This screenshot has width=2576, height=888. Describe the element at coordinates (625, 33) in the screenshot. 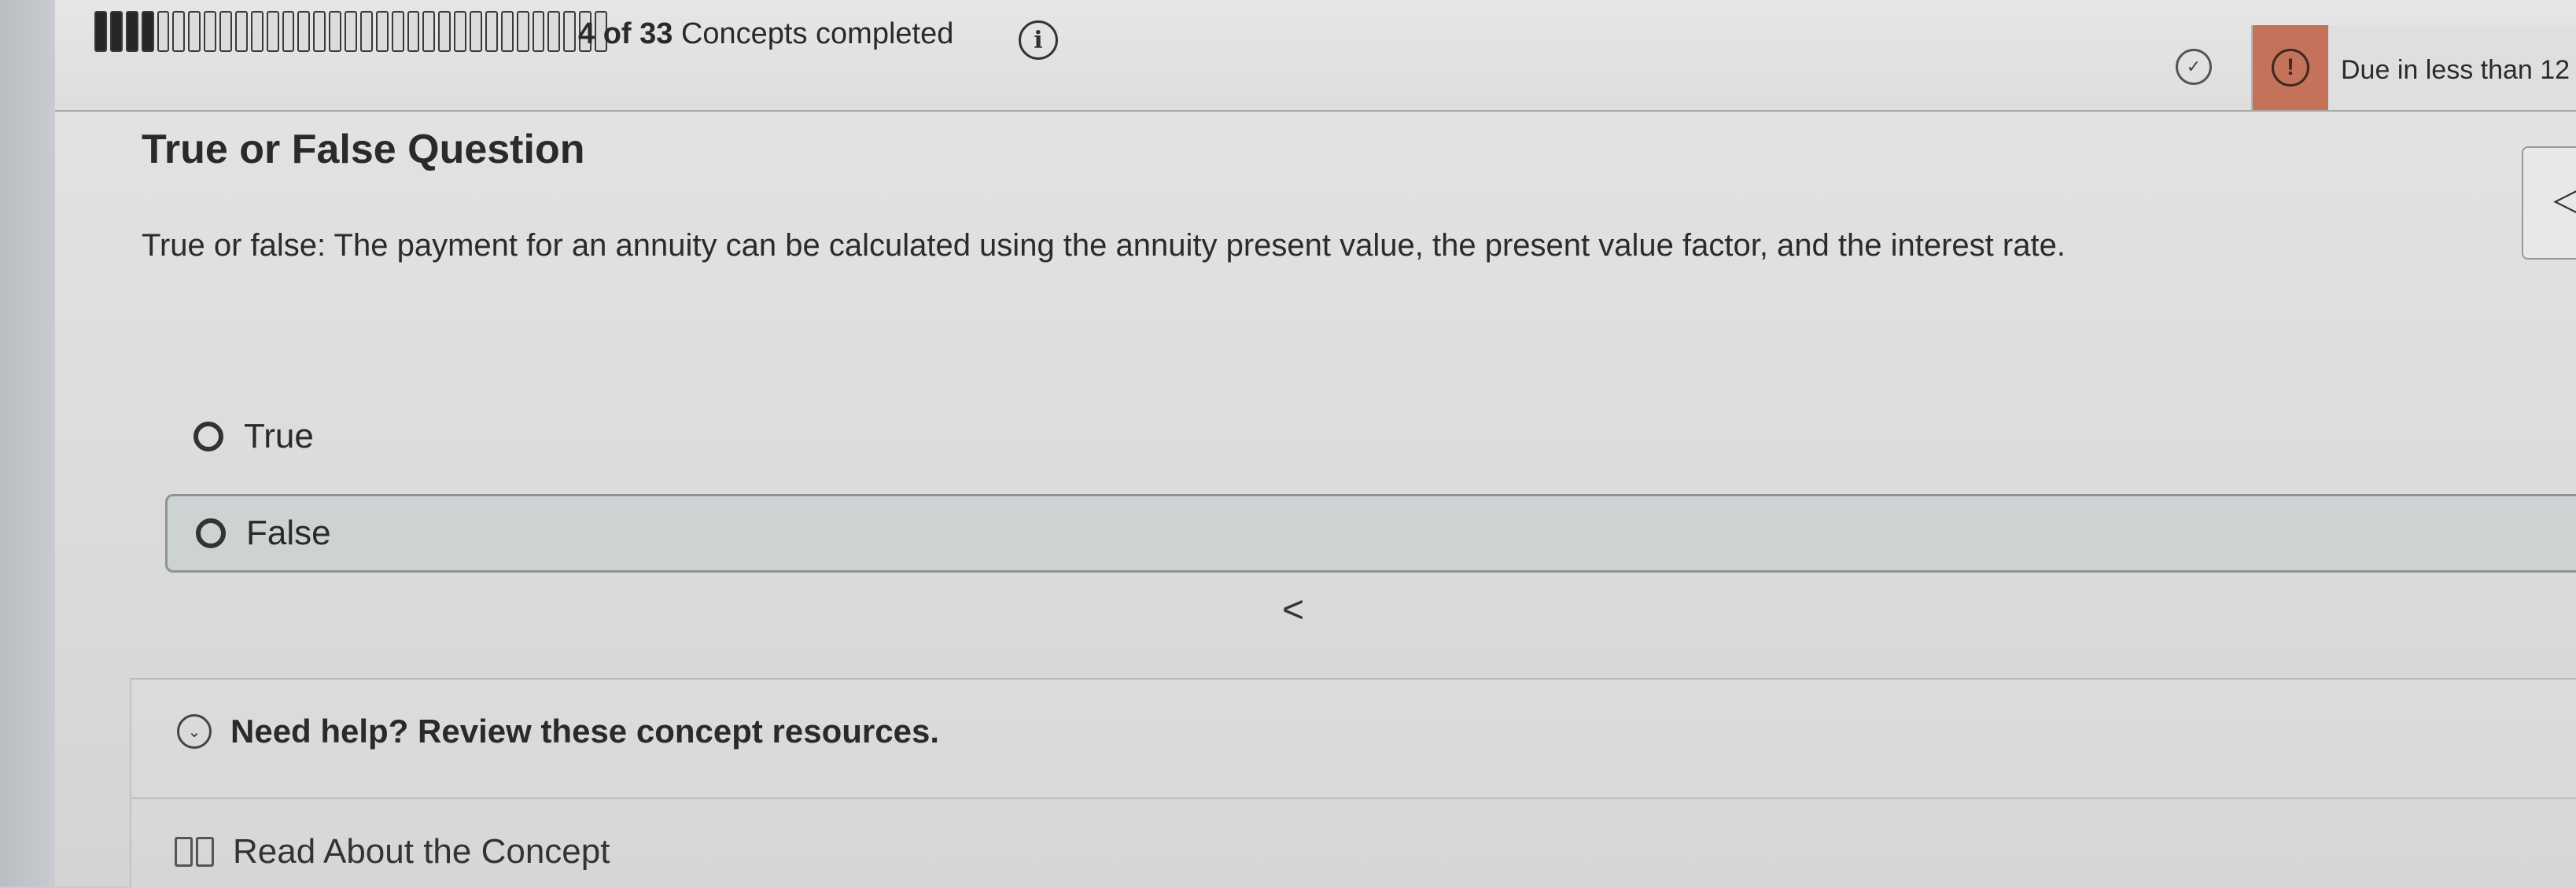

I see `progress-count: 4 of 33` at that location.